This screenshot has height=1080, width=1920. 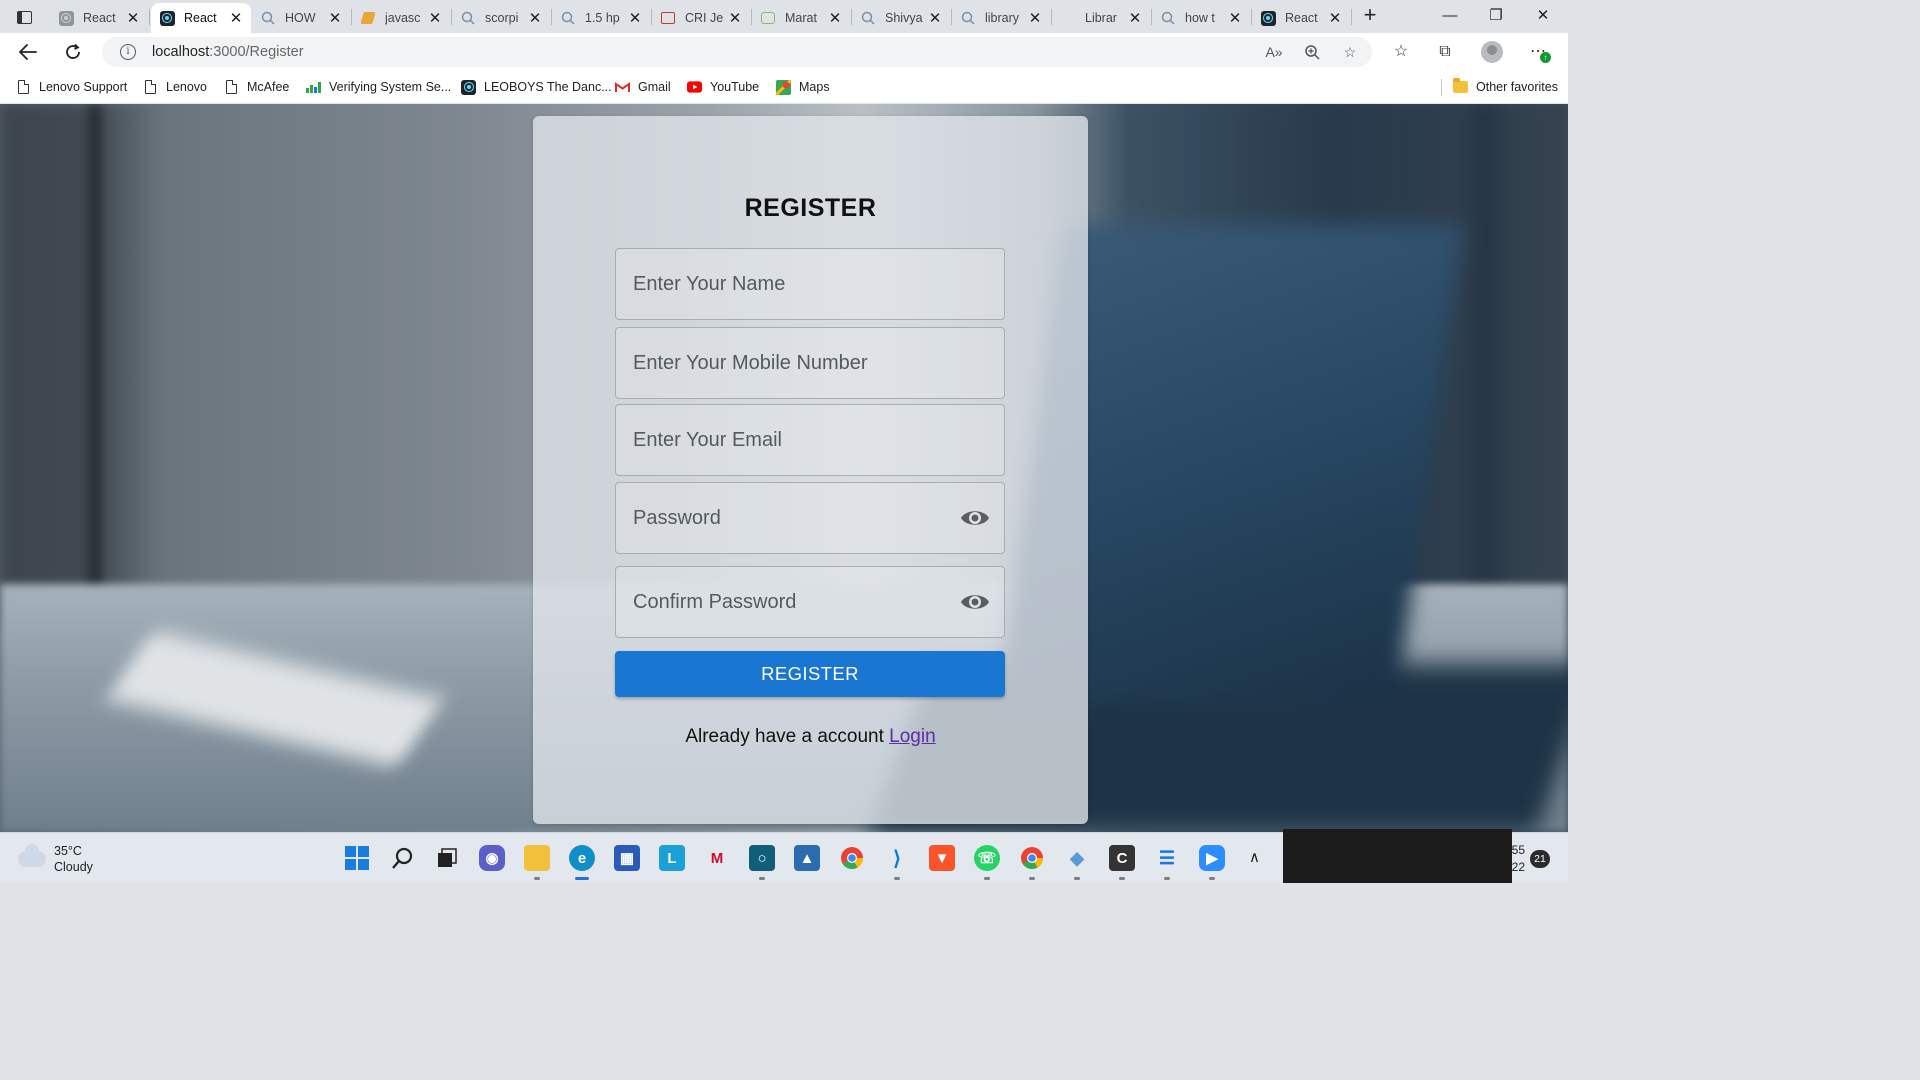 What do you see at coordinates (912, 736) in the screenshot?
I see `login-link: Login` at bounding box center [912, 736].